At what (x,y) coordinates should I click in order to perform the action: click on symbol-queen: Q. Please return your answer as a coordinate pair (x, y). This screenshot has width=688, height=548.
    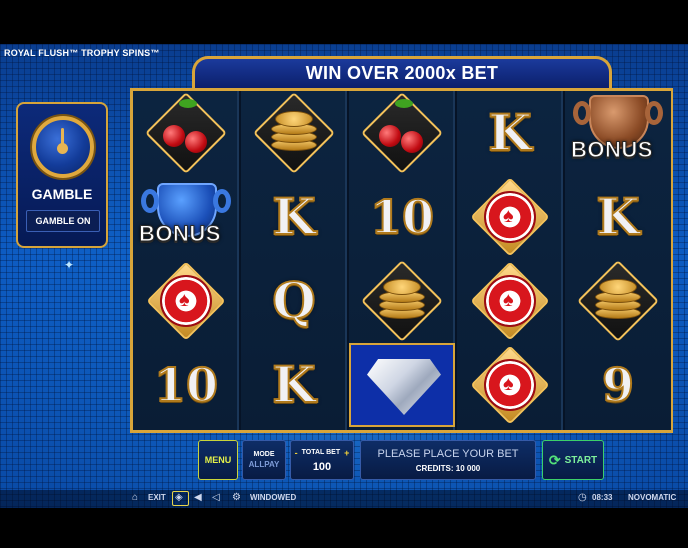
    Looking at the image, I should click on (294, 300).